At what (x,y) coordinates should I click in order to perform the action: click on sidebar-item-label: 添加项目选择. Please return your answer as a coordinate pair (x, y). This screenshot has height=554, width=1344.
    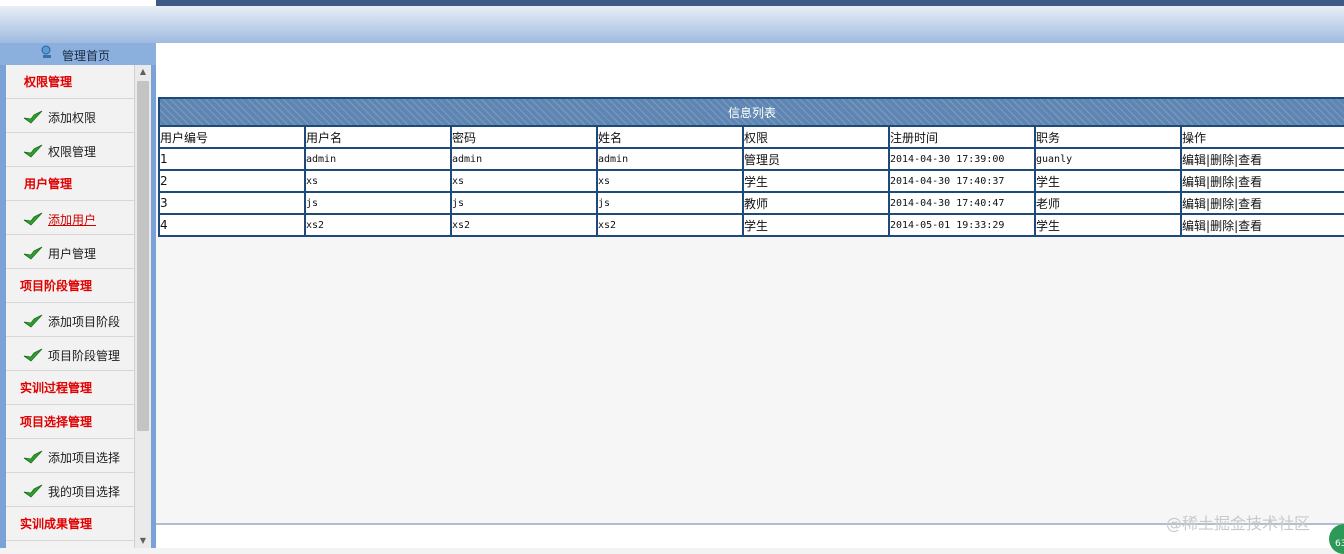
    Looking at the image, I should click on (84, 458).